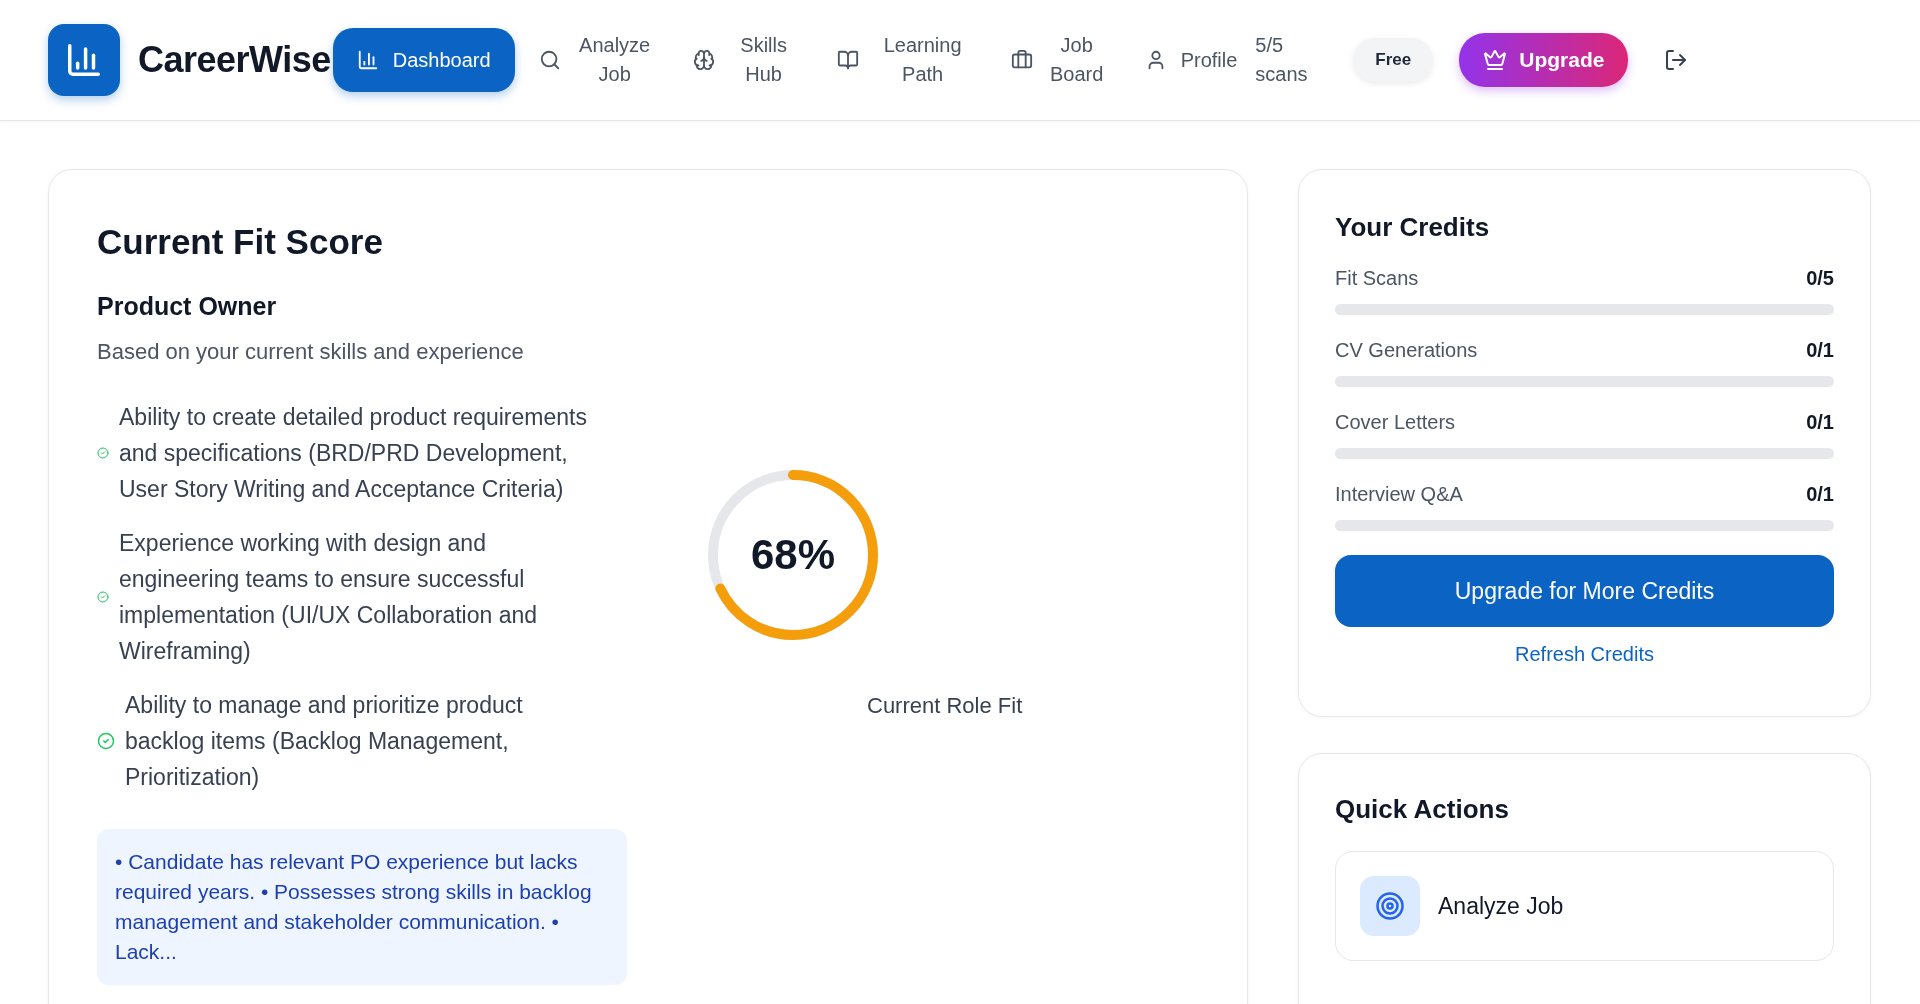 The height and width of the screenshot is (1004, 1920). What do you see at coordinates (745, 60) in the screenshot?
I see `nav-link: Skills Hub` at bounding box center [745, 60].